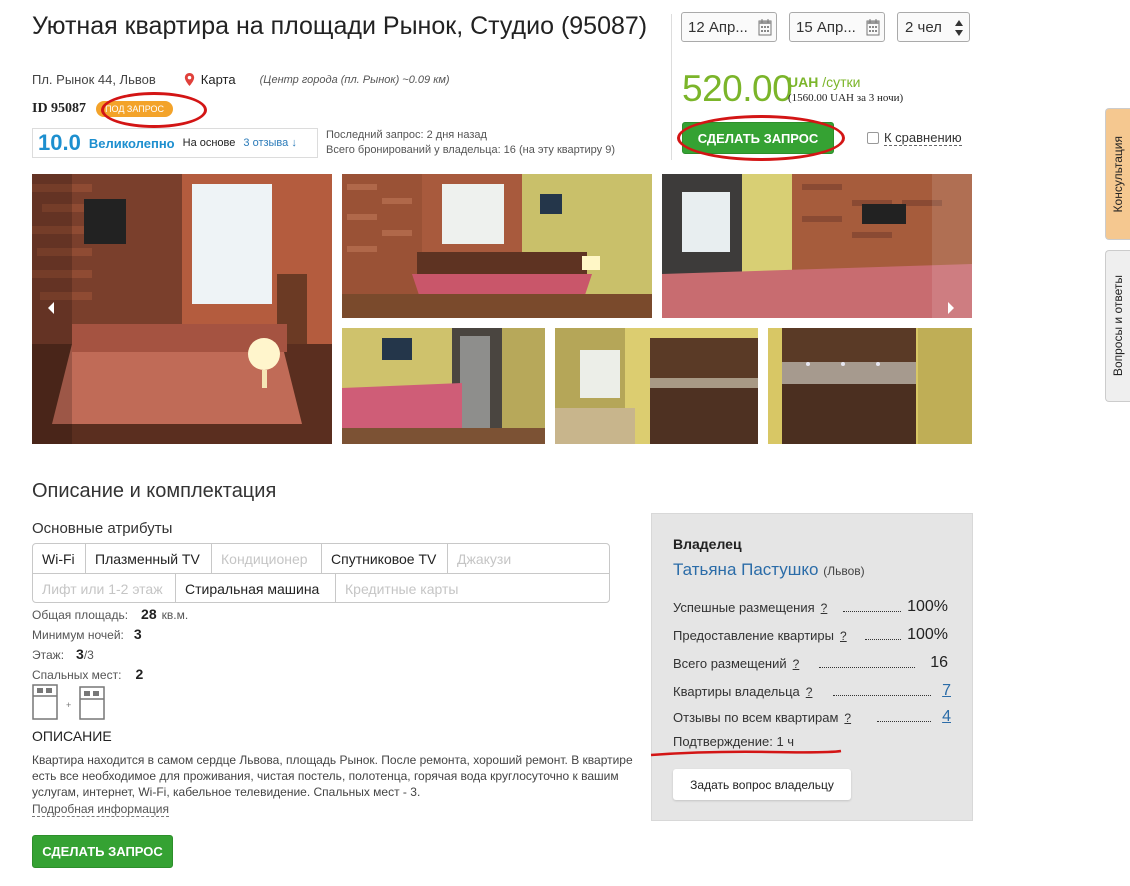  What do you see at coordinates (149, 614) in the screenshot?
I see `area-value: 28` at bounding box center [149, 614].